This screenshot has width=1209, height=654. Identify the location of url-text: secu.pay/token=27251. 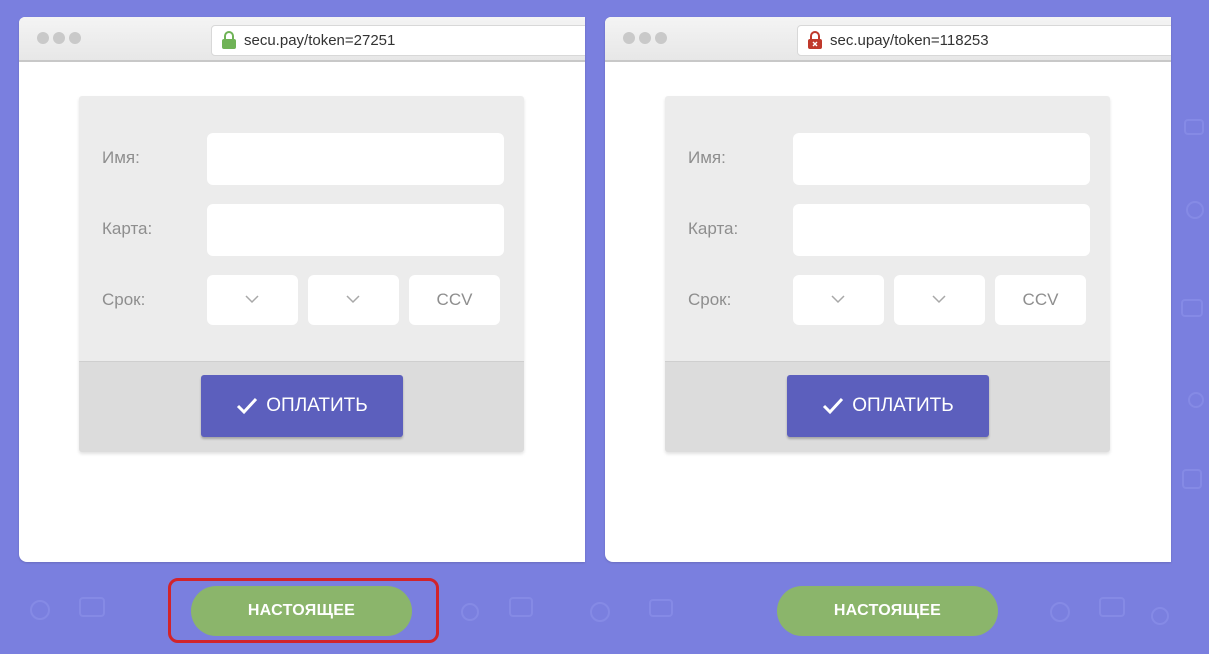
(320, 40).